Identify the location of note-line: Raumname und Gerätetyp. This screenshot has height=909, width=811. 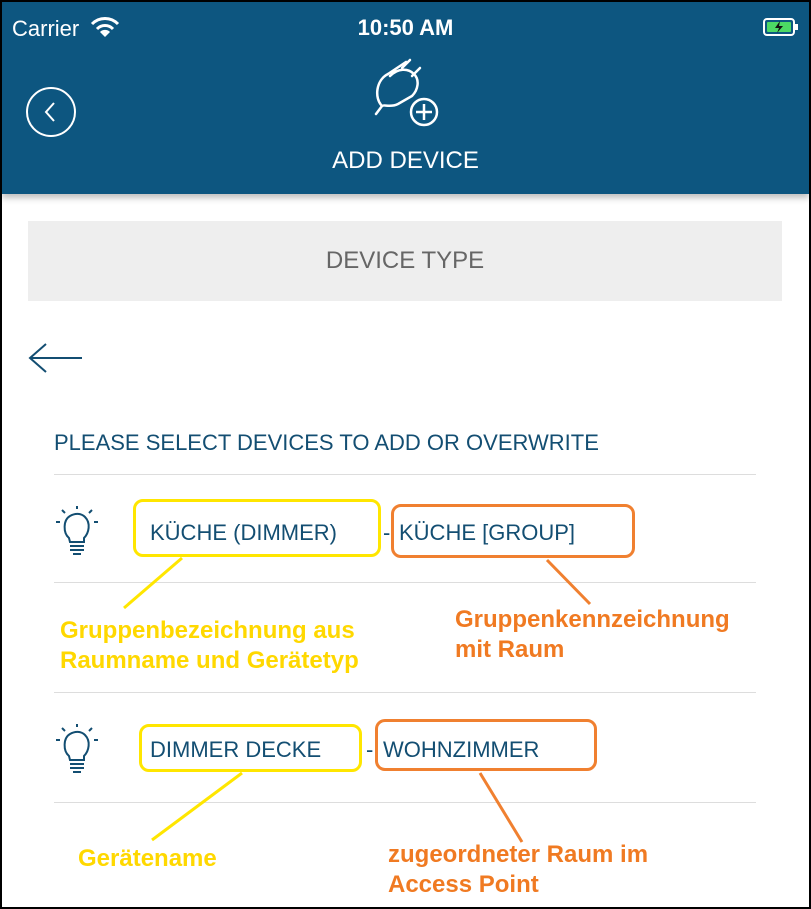
(209, 660).